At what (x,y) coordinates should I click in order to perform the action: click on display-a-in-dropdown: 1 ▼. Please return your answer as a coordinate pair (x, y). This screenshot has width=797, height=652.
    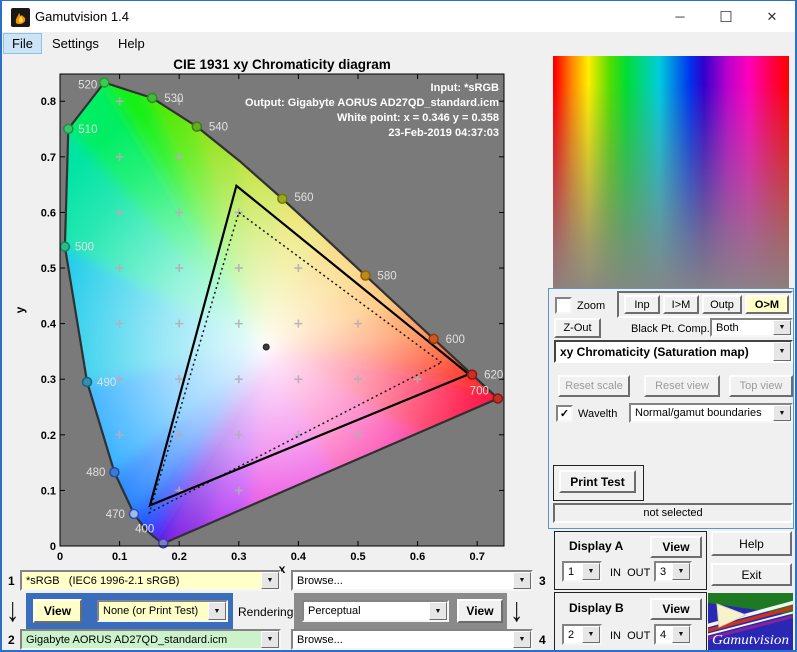
    Looking at the image, I should click on (582, 571).